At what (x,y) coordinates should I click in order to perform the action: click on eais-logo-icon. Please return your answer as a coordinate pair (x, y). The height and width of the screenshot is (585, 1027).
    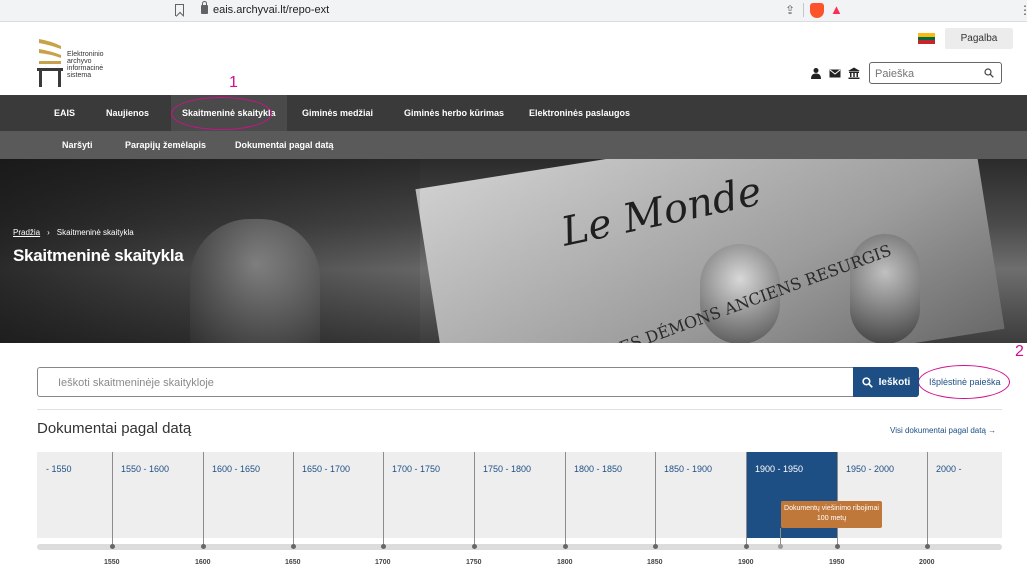
    Looking at the image, I should click on (50, 62).